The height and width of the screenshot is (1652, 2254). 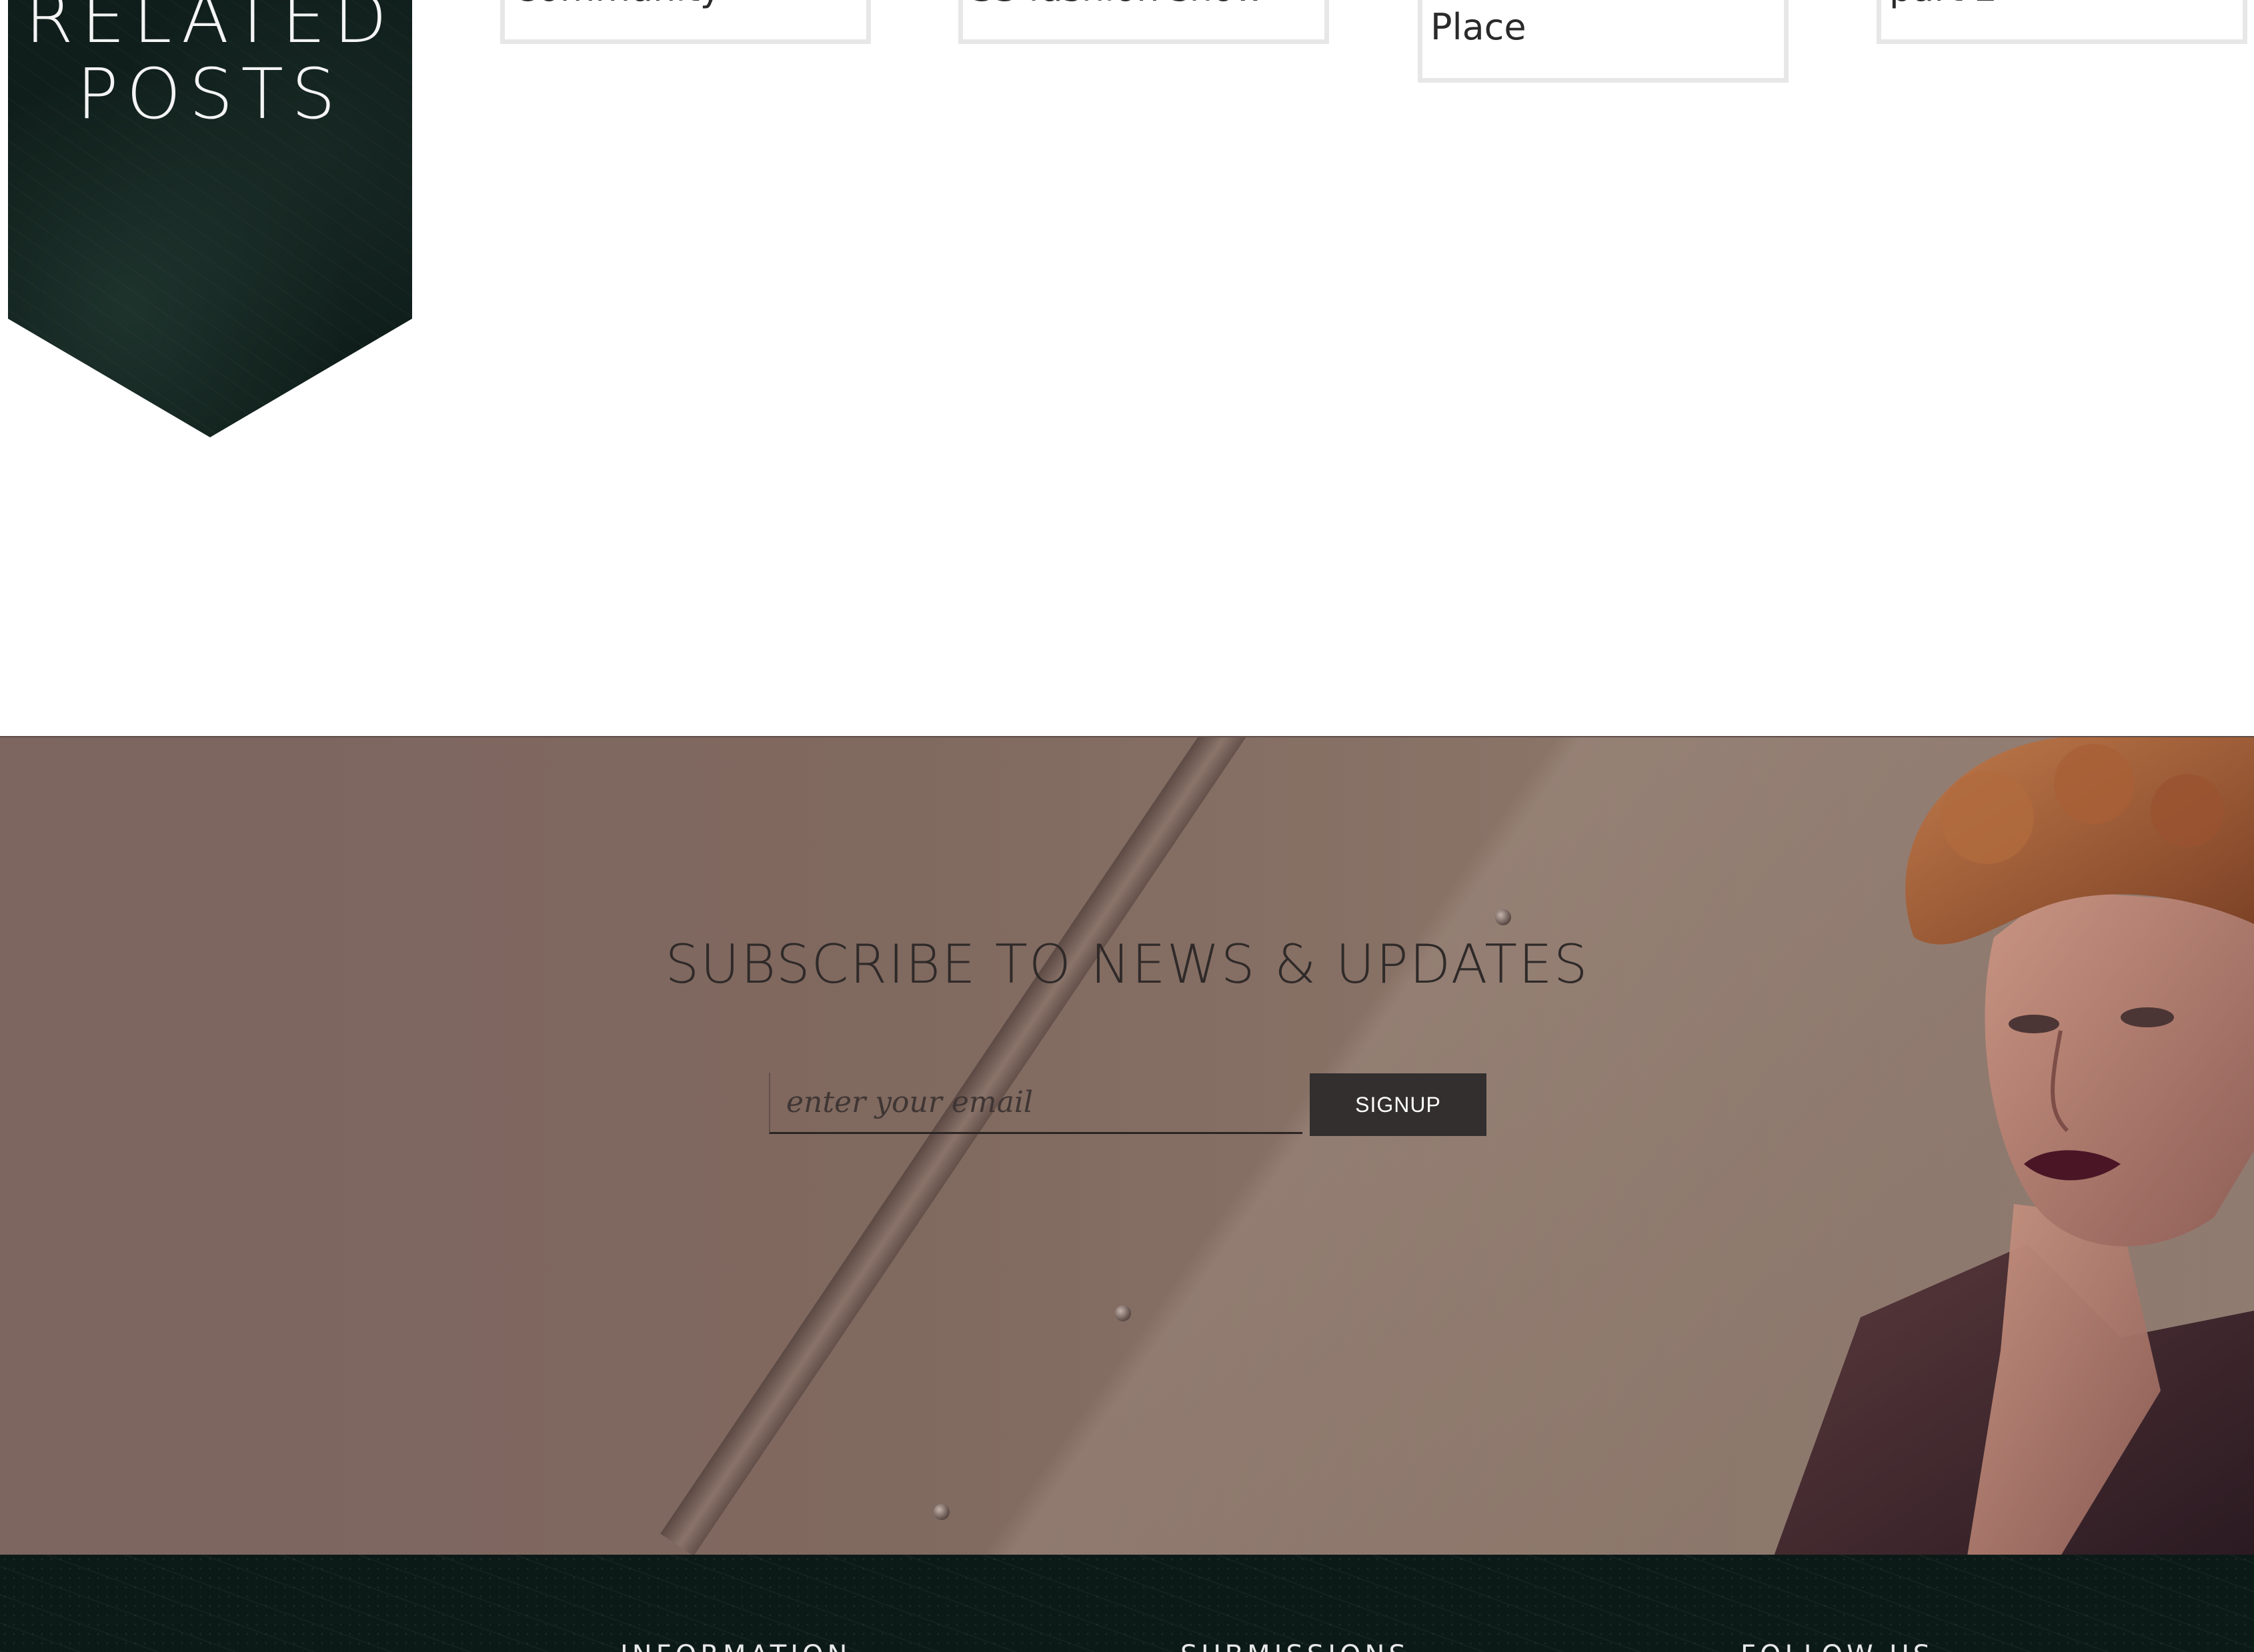 What do you see at coordinates (1837, 1646) in the screenshot?
I see `footer-column-follow-us: FOLLOW US` at bounding box center [1837, 1646].